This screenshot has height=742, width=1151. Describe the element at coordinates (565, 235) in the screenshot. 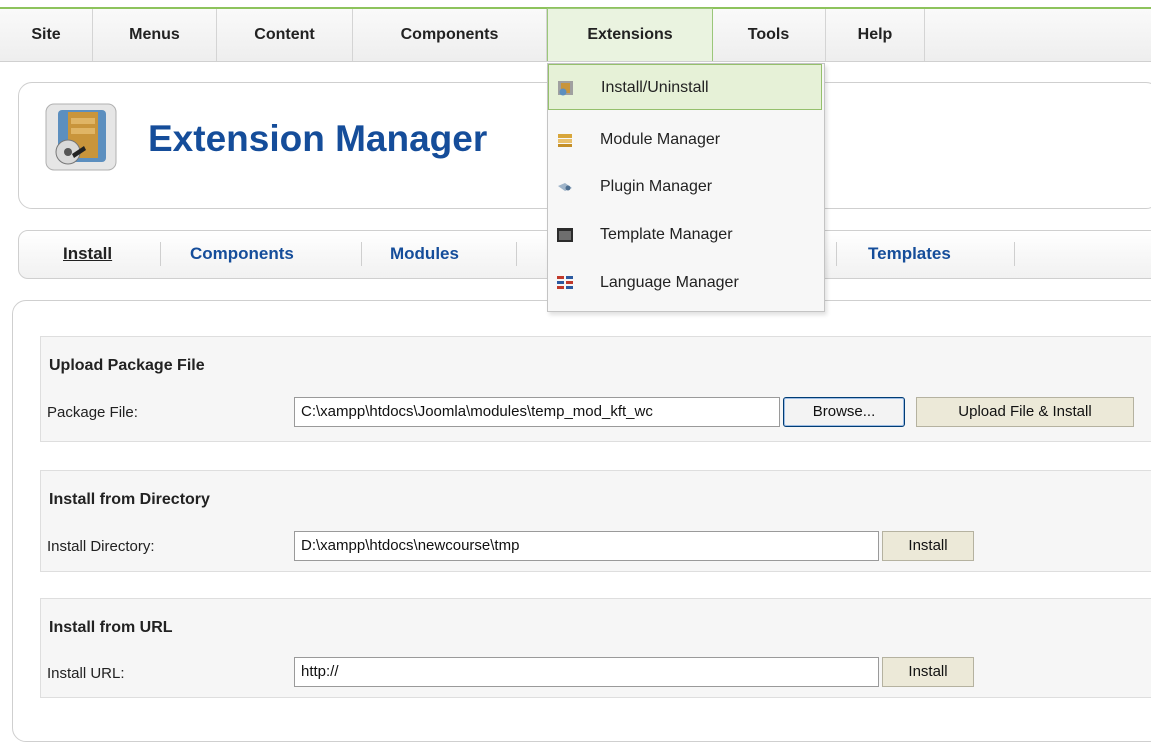

I see `template-icon` at that location.